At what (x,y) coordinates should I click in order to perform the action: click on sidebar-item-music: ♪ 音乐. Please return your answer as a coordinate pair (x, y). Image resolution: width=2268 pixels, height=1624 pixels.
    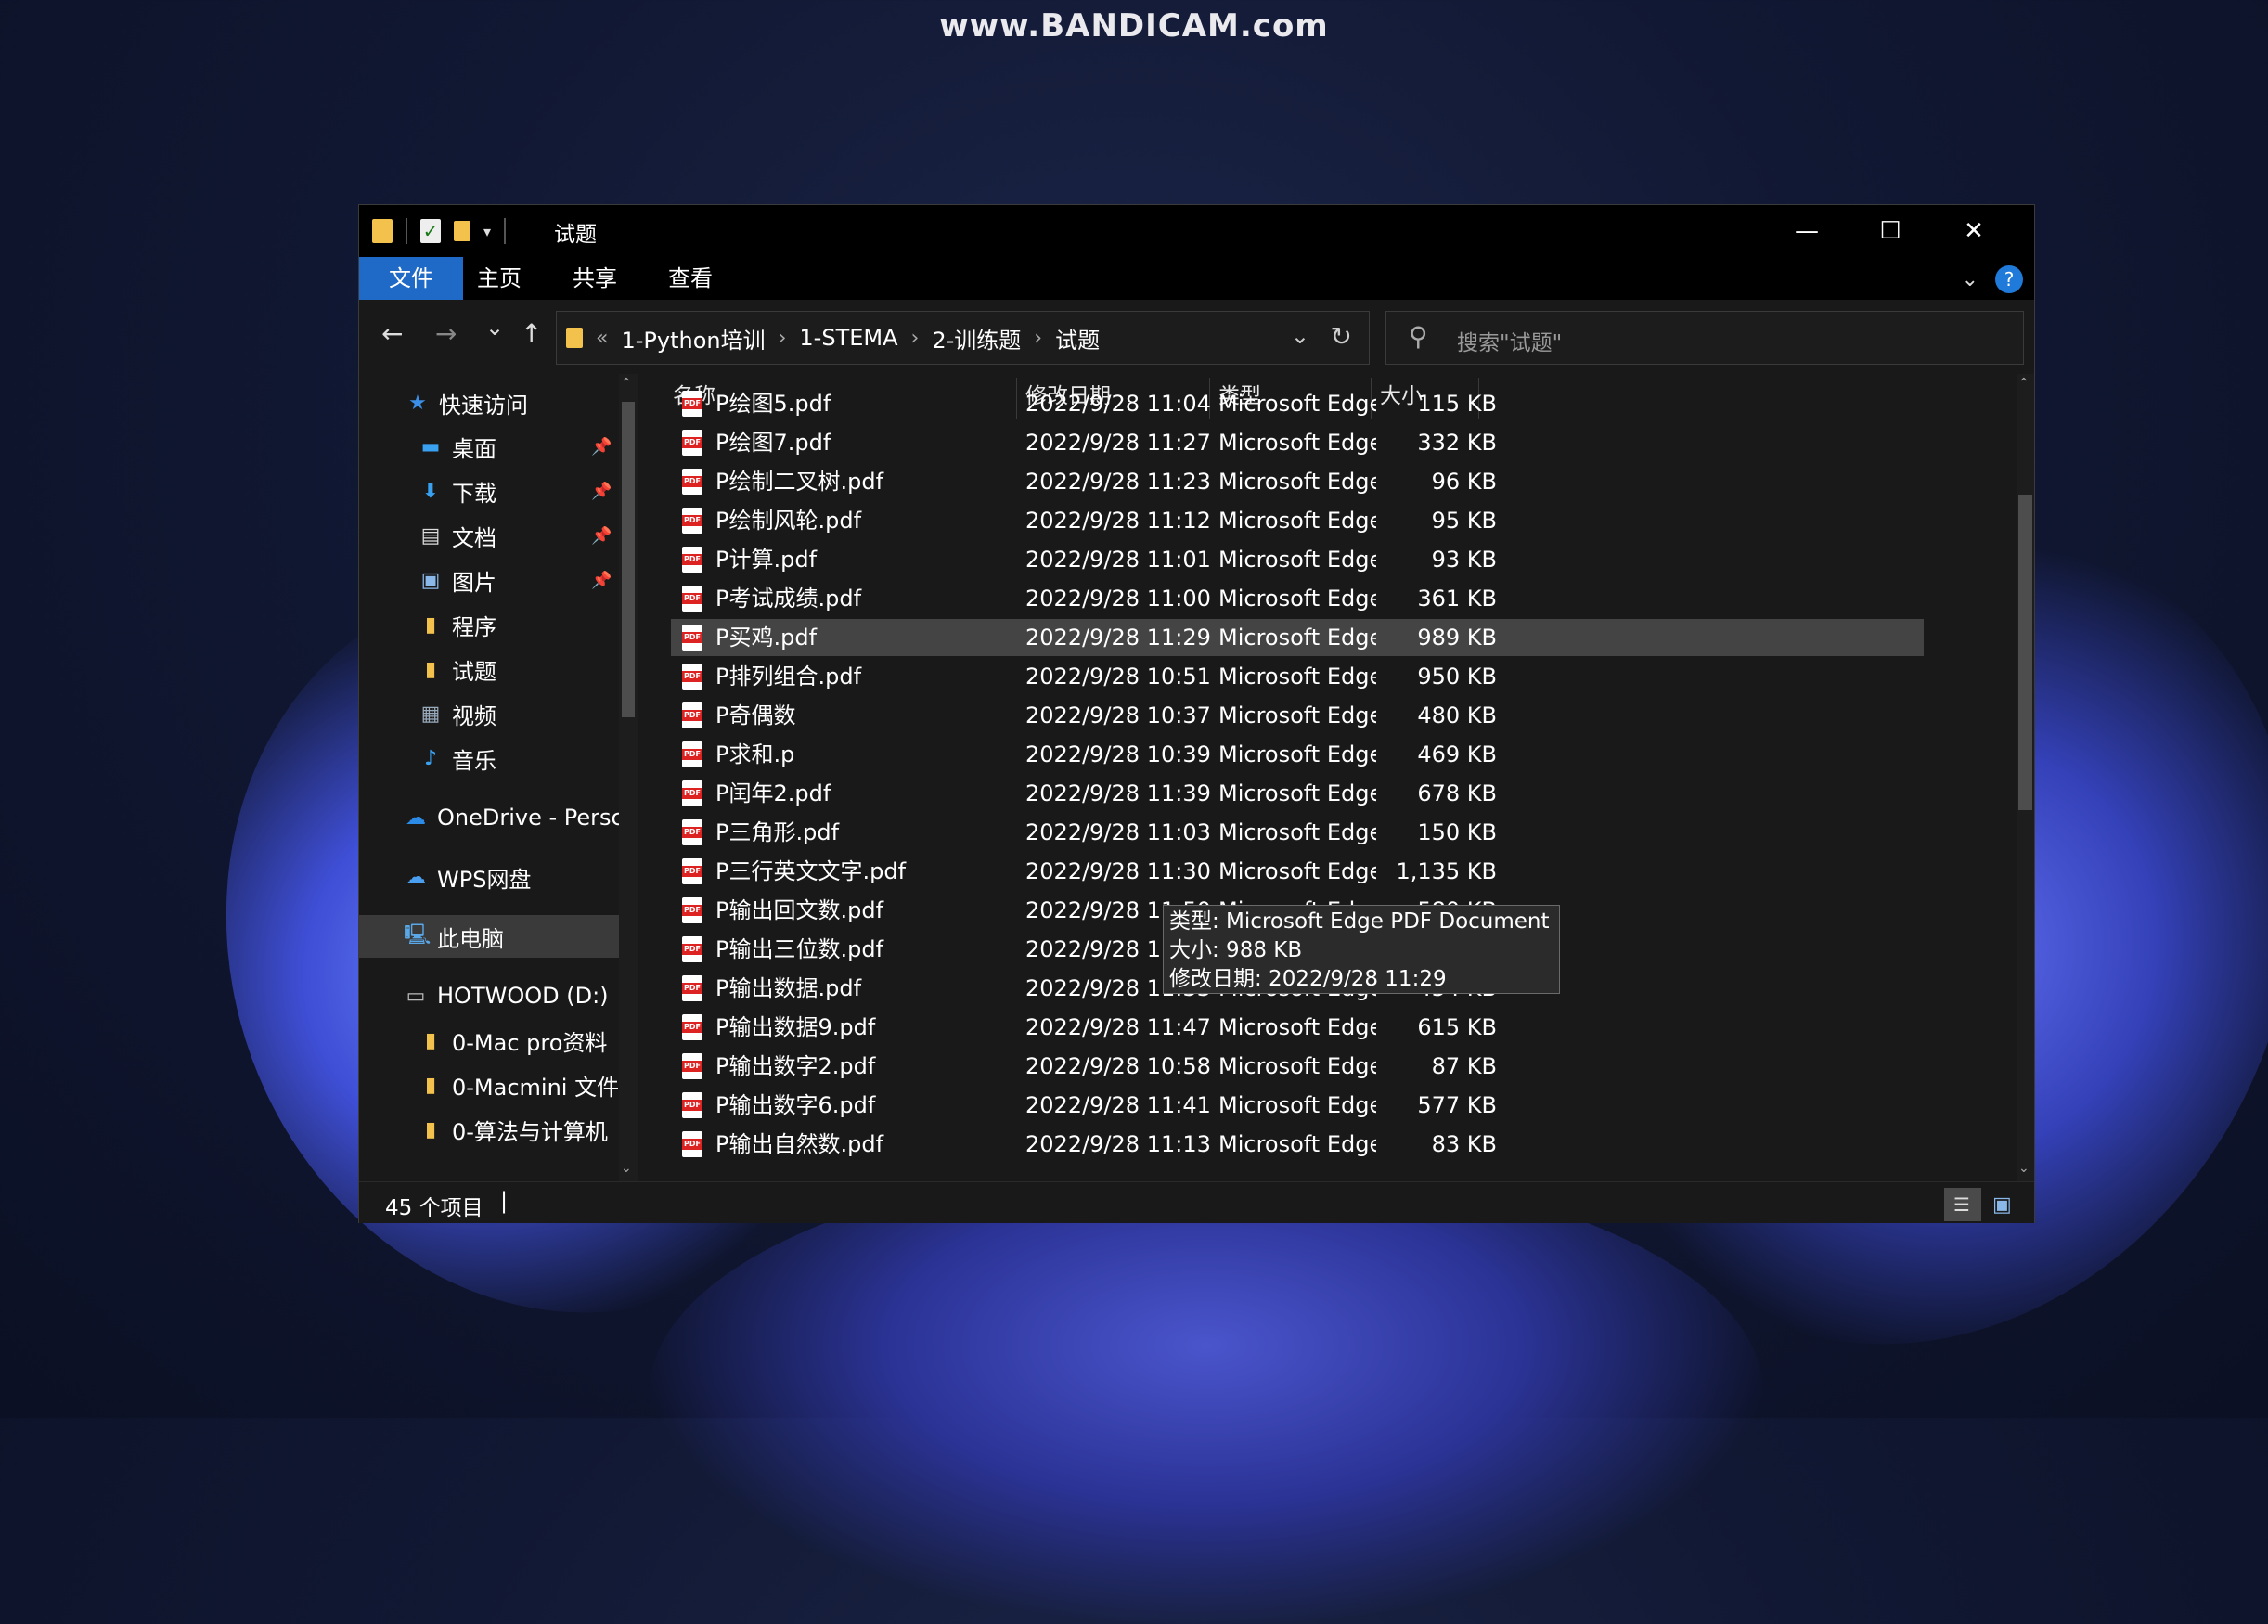
    Looking at the image, I should click on (498, 759).